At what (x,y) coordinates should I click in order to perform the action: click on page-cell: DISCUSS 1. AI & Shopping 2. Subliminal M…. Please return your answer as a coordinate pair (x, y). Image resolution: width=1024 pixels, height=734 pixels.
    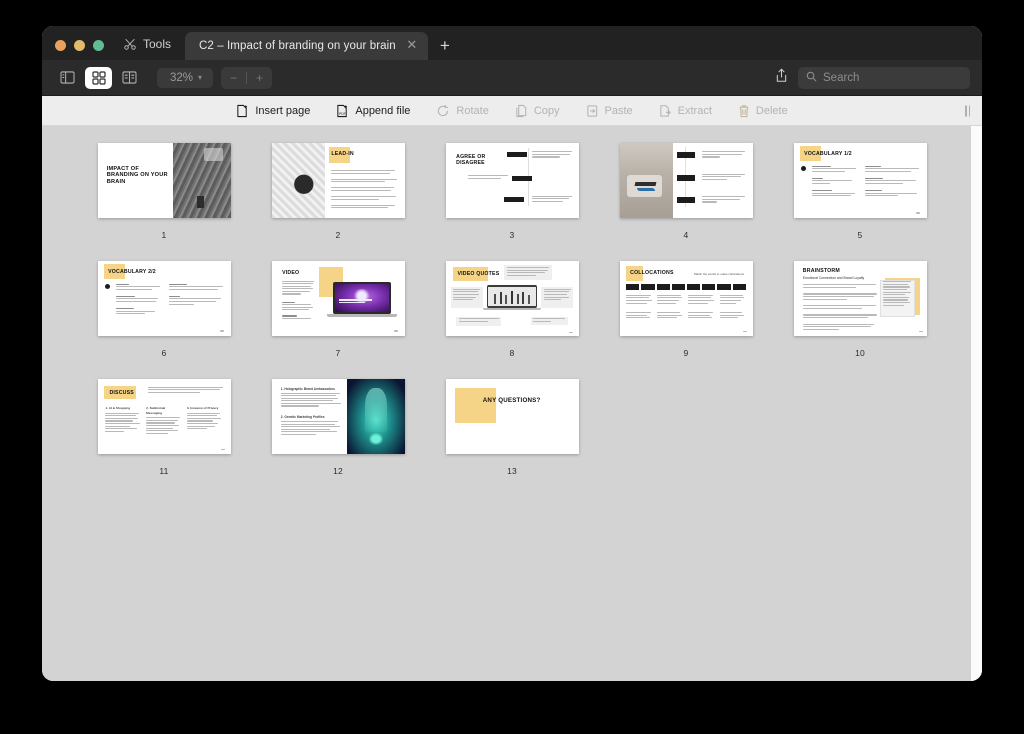
    Looking at the image, I should click on (164, 433).